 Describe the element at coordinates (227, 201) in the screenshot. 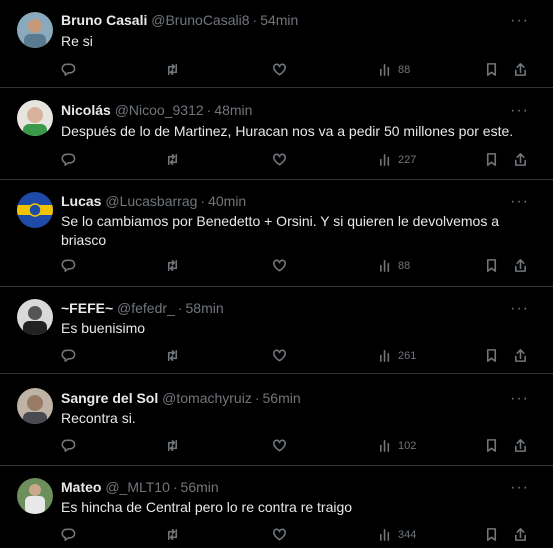

I see `post-time: 40min` at that location.